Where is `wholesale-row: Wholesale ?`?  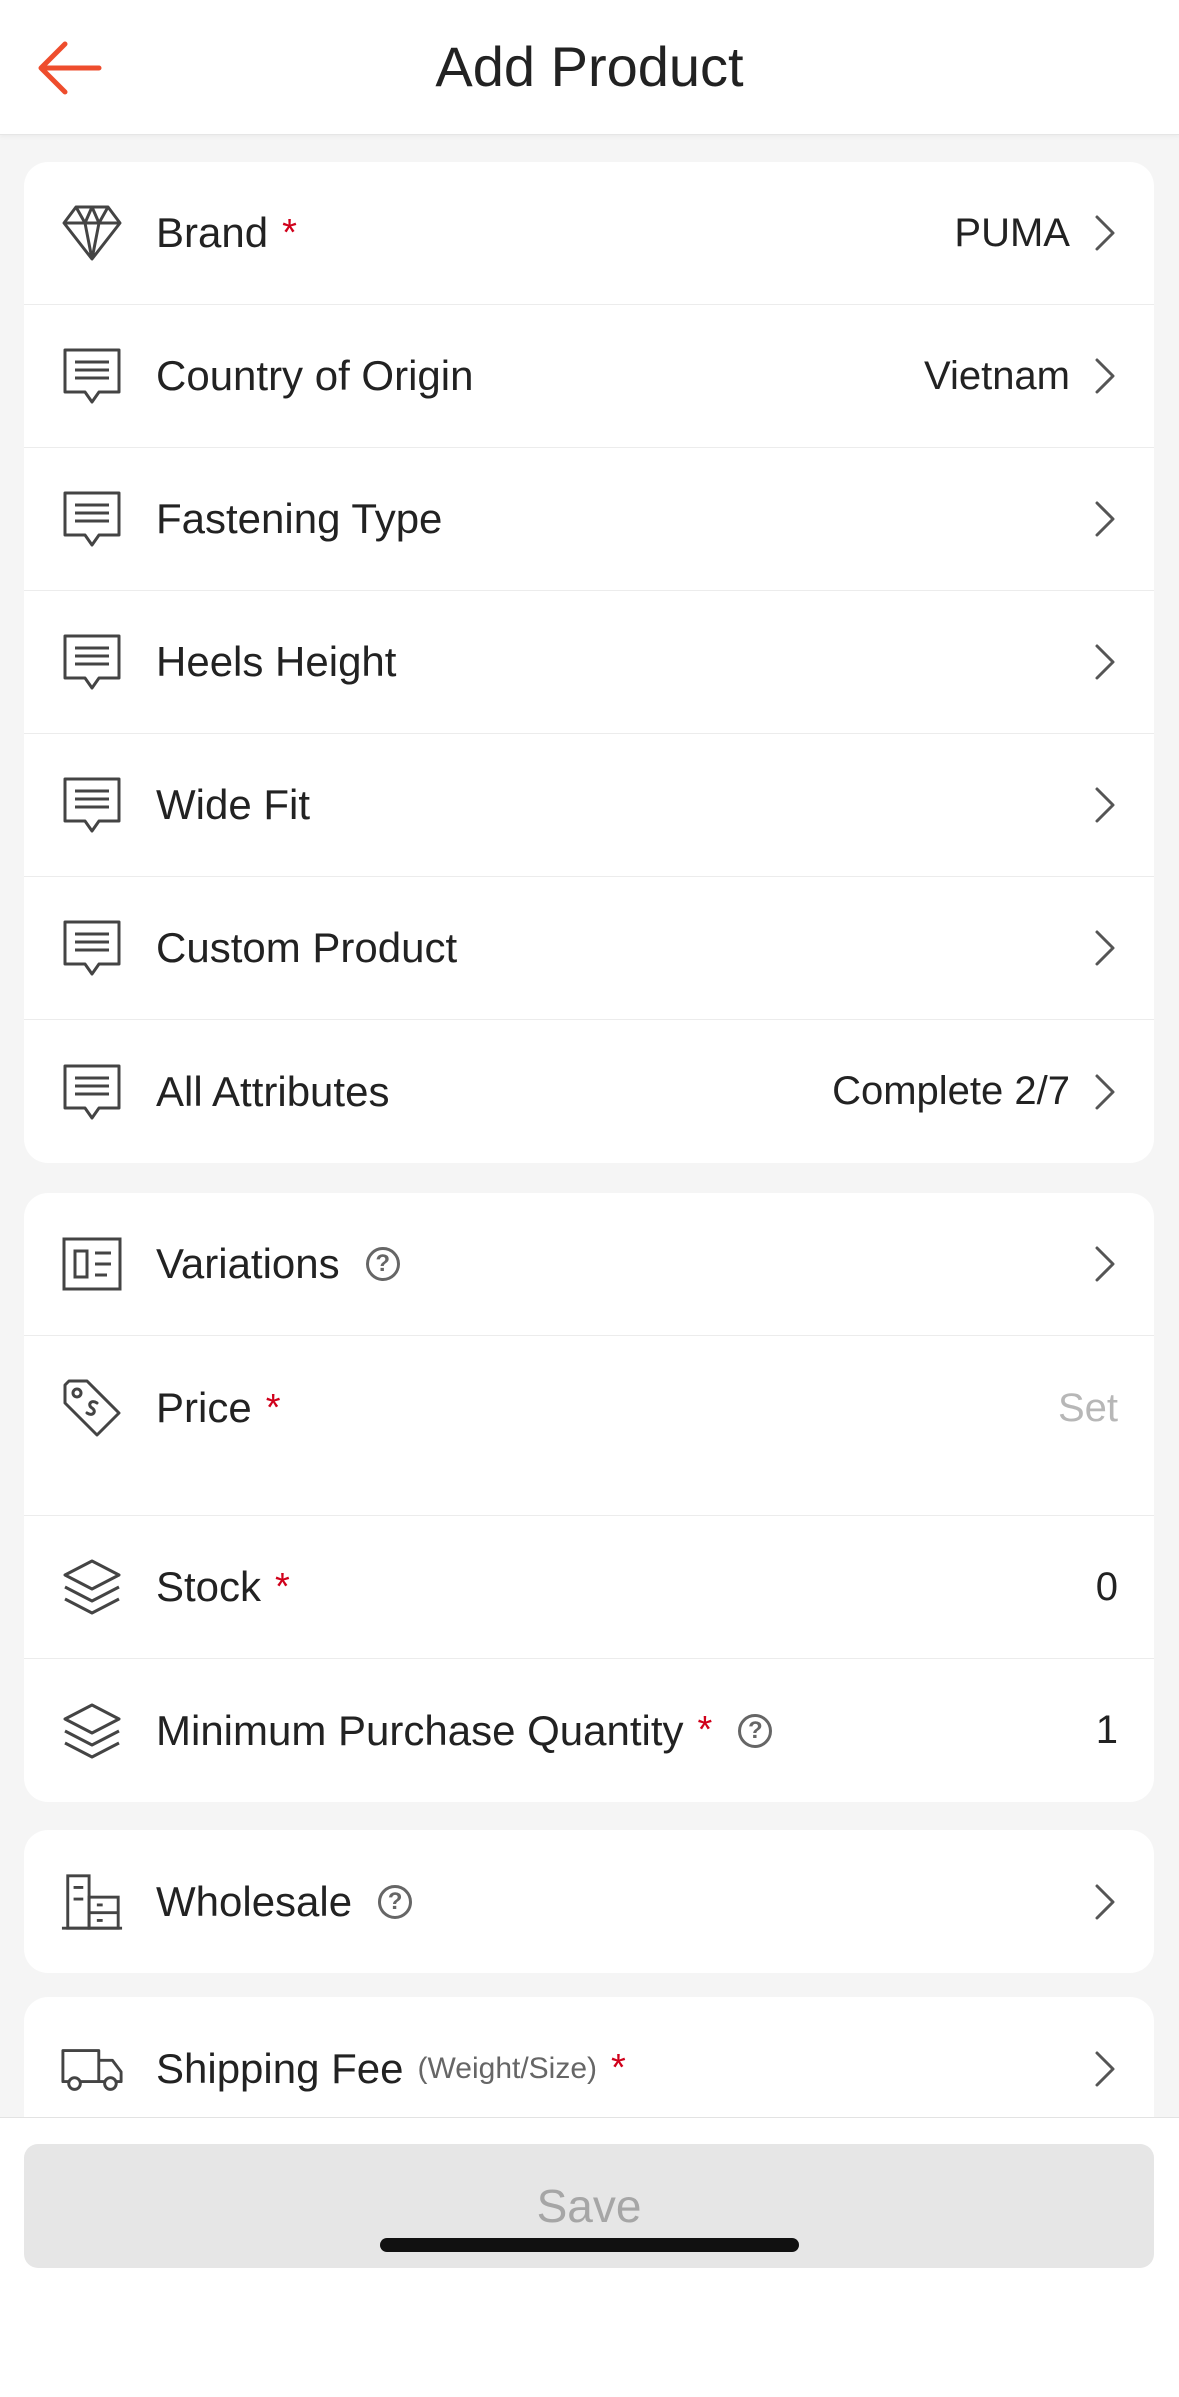 wholesale-row: Wholesale ? is located at coordinates (589, 1901).